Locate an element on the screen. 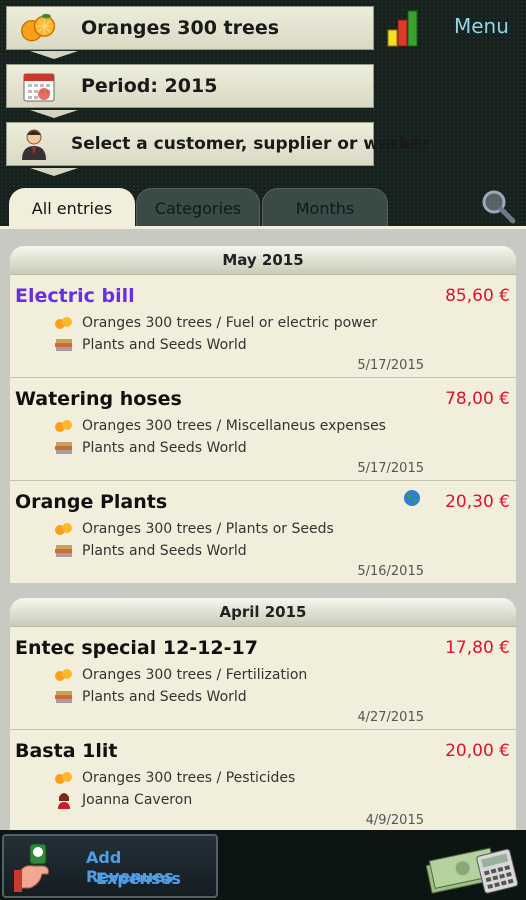 This screenshot has width=526, height=900. entry-title: Basta 1lit is located at coordinates (66, 751).